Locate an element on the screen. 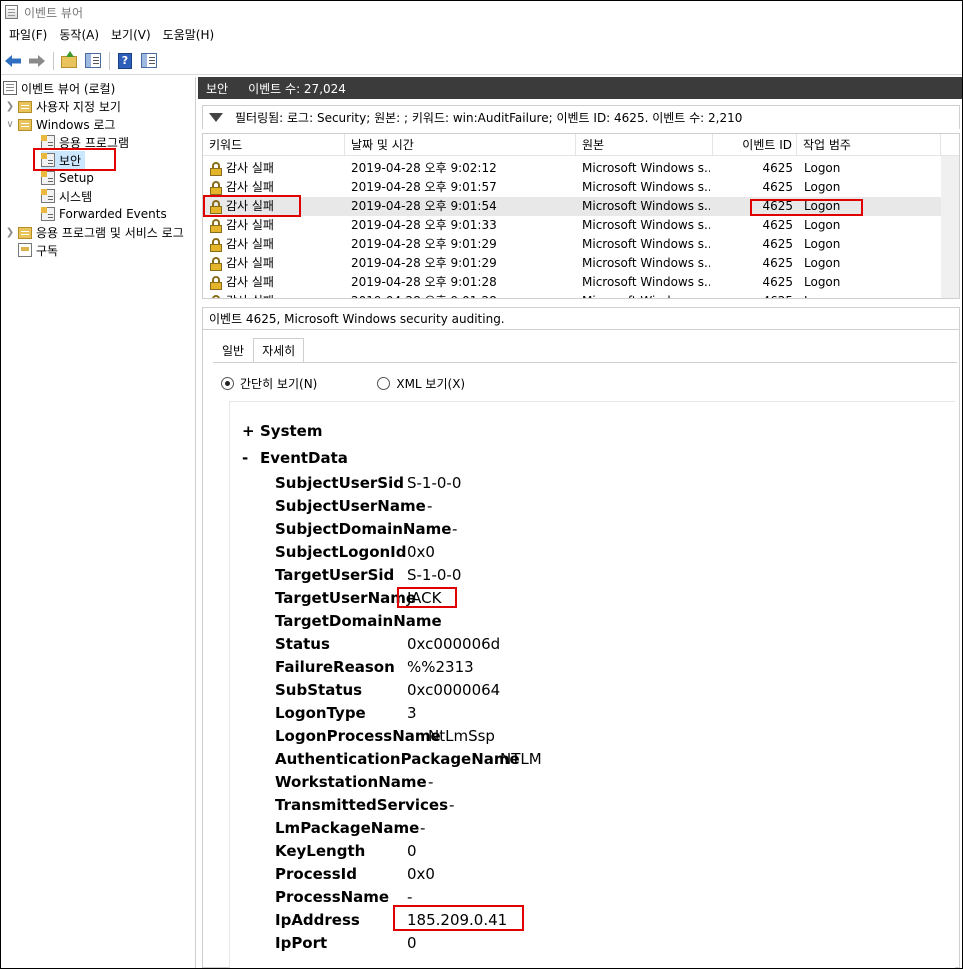  tree-item-application: 응용 프로그램 is located at coordinates (85, 142).